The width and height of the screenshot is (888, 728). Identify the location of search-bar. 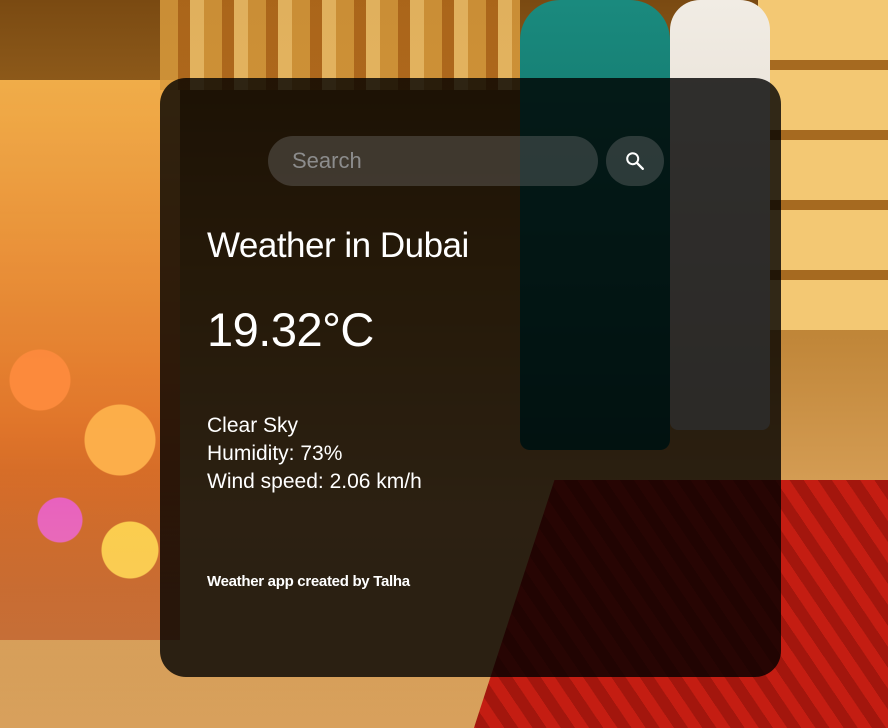
(466, 161).